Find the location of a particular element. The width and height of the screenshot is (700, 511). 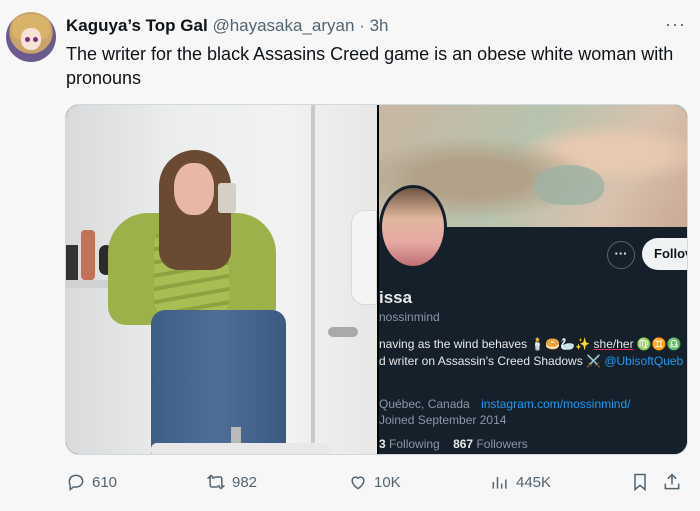

more-options-icon: ··· is located at coordinates (675, 24).